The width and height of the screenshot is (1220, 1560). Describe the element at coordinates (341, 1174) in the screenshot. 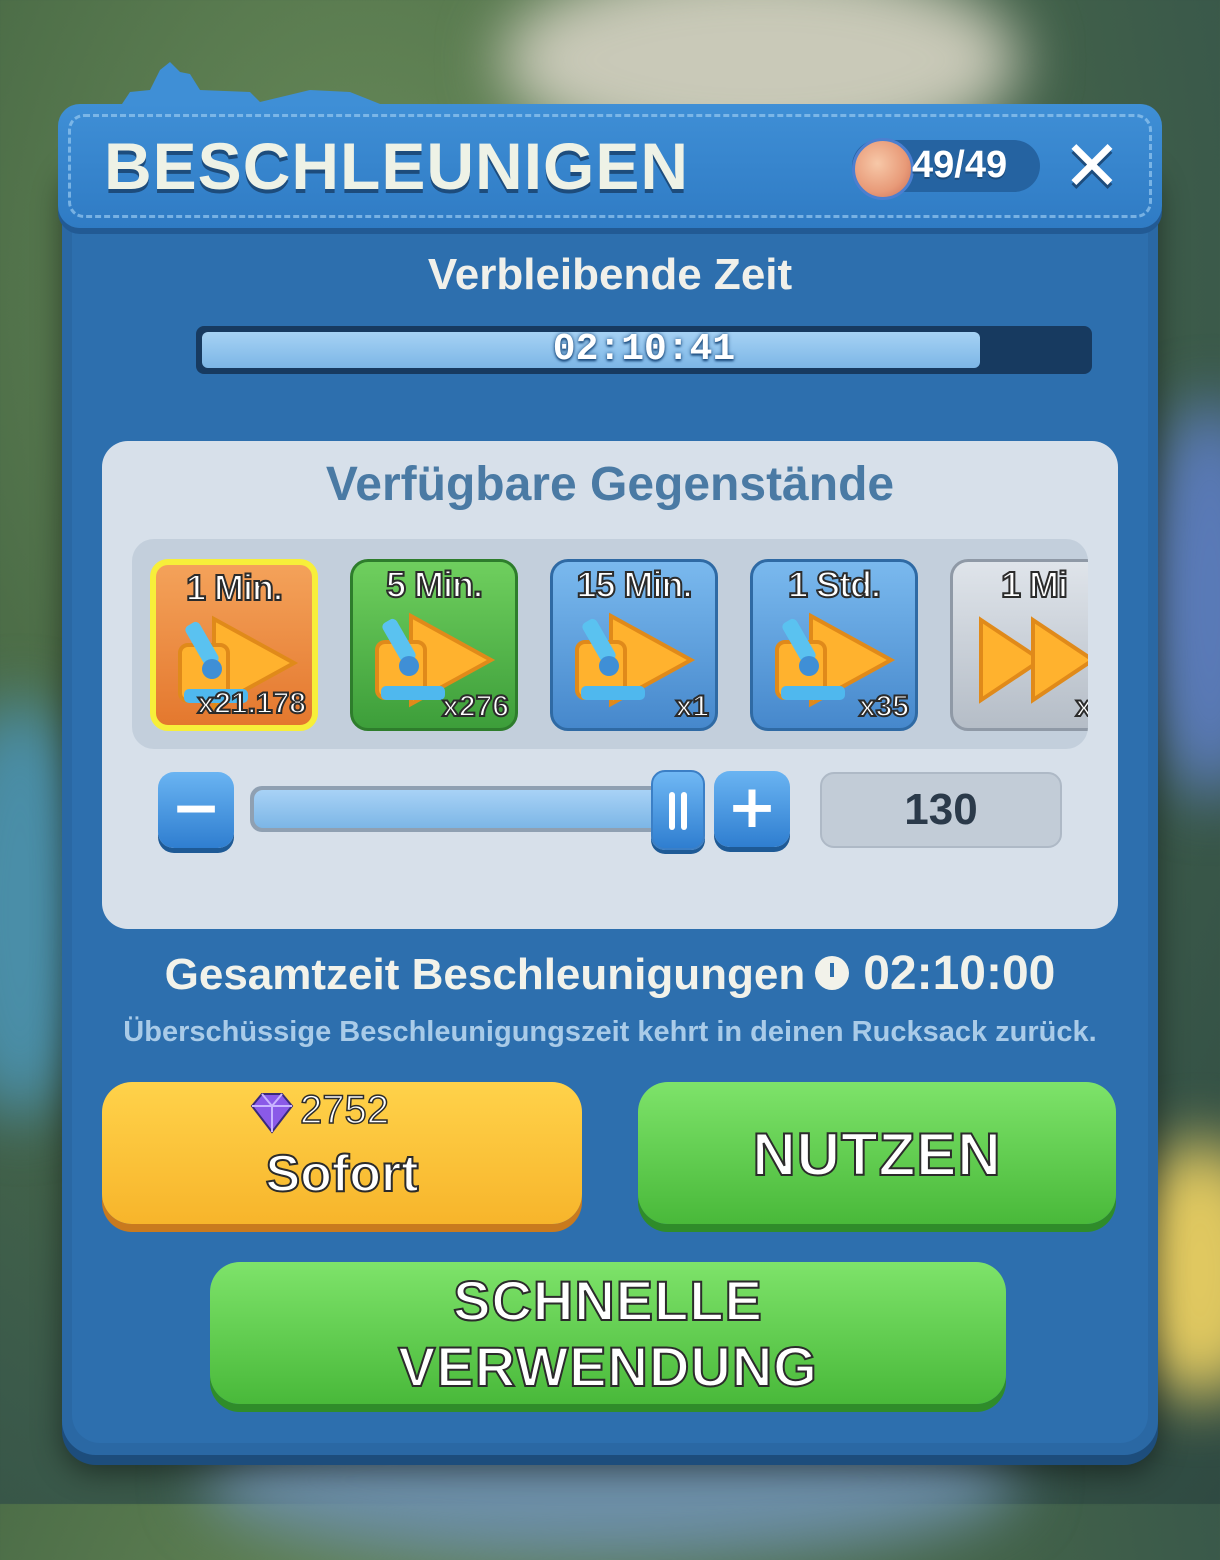

I see `instant-finish-label: Sofort` at that location.